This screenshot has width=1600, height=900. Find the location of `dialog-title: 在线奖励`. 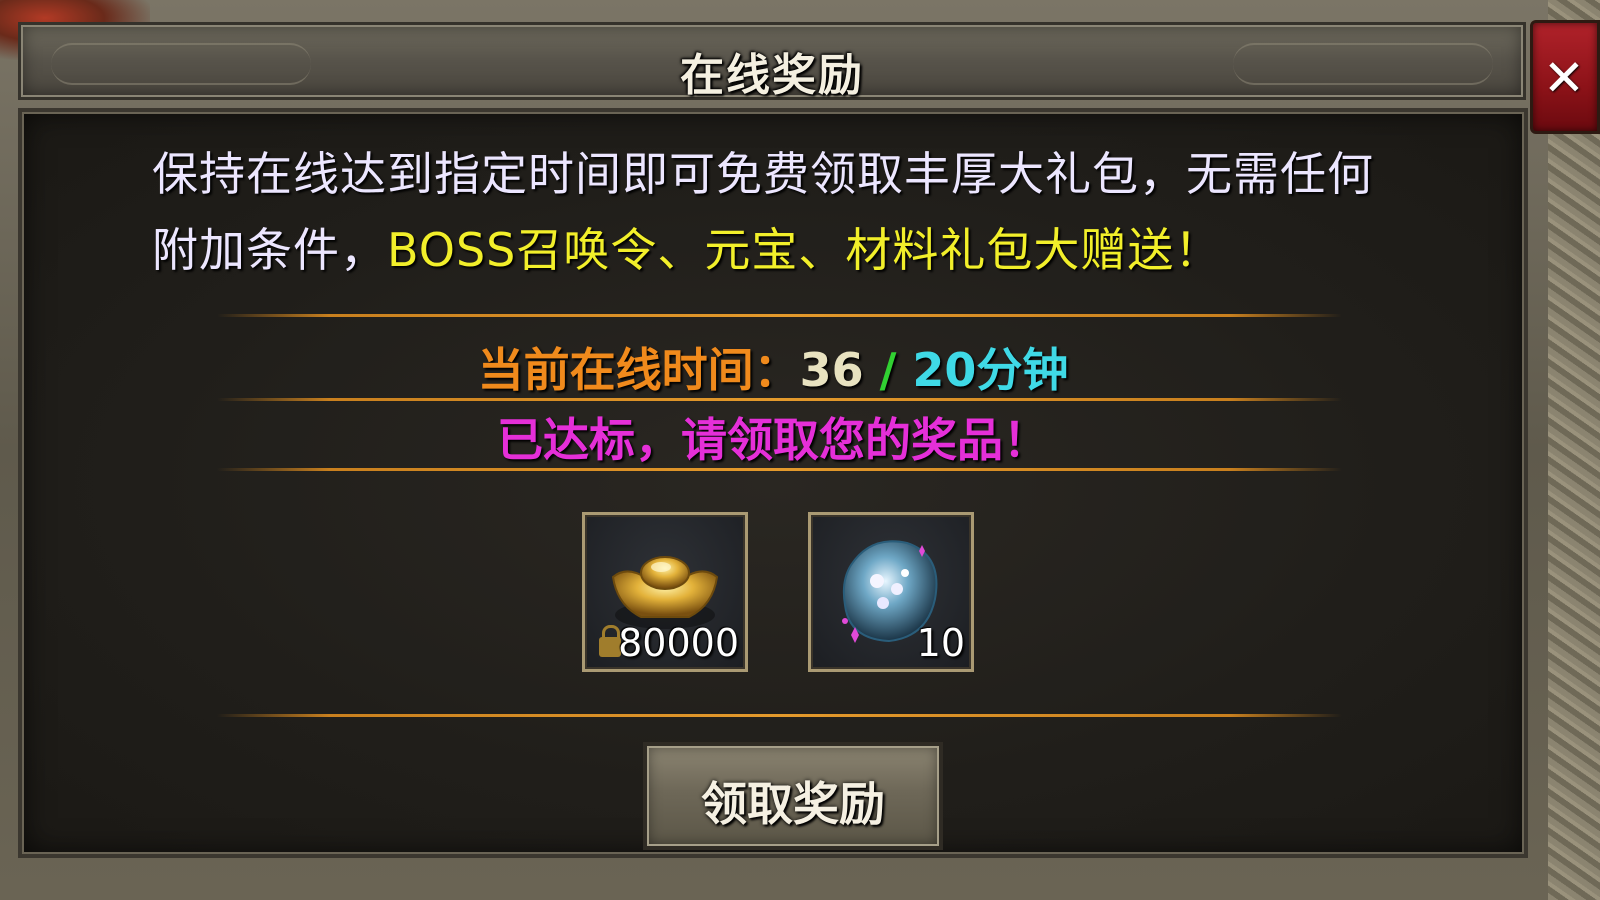

dialog-title: 在线奖励 is located at coordinates (772, 75).